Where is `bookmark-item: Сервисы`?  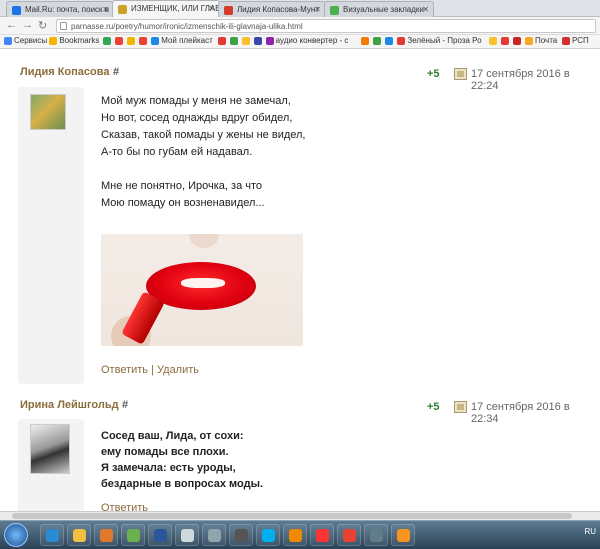 bookmark-item: Сервисы is located at coordinates (25, 40).